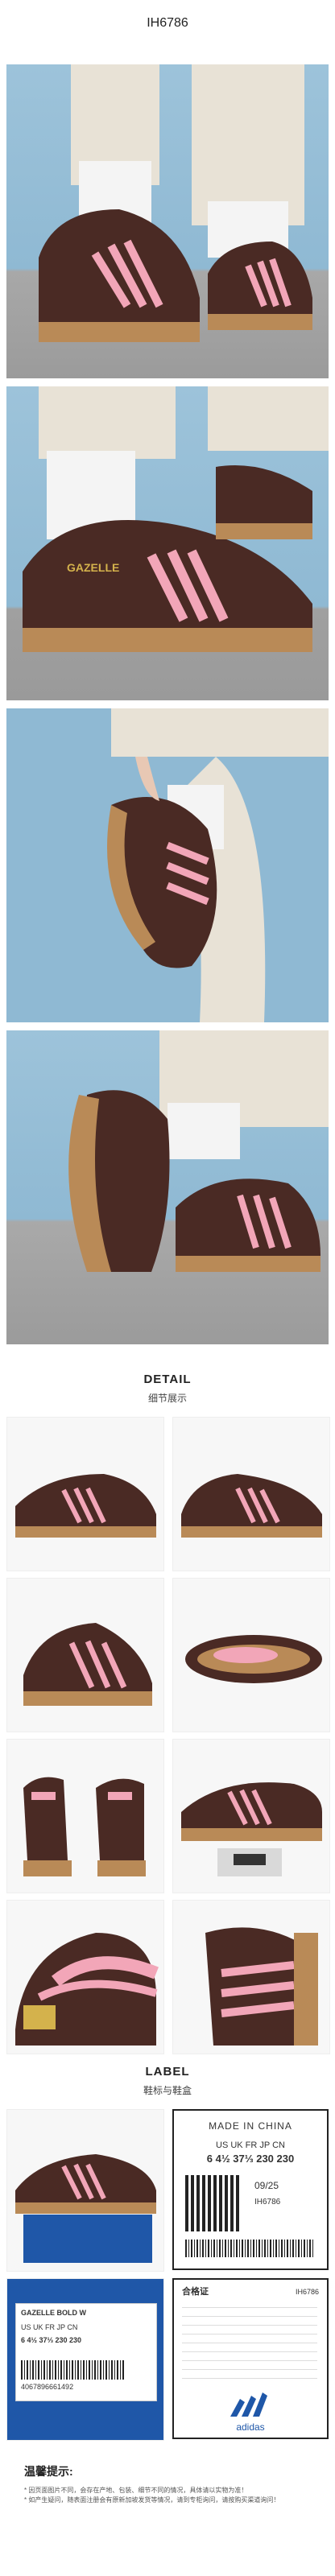  I want to click on shoe-illustration: GAZELLE, so click(176, 519).